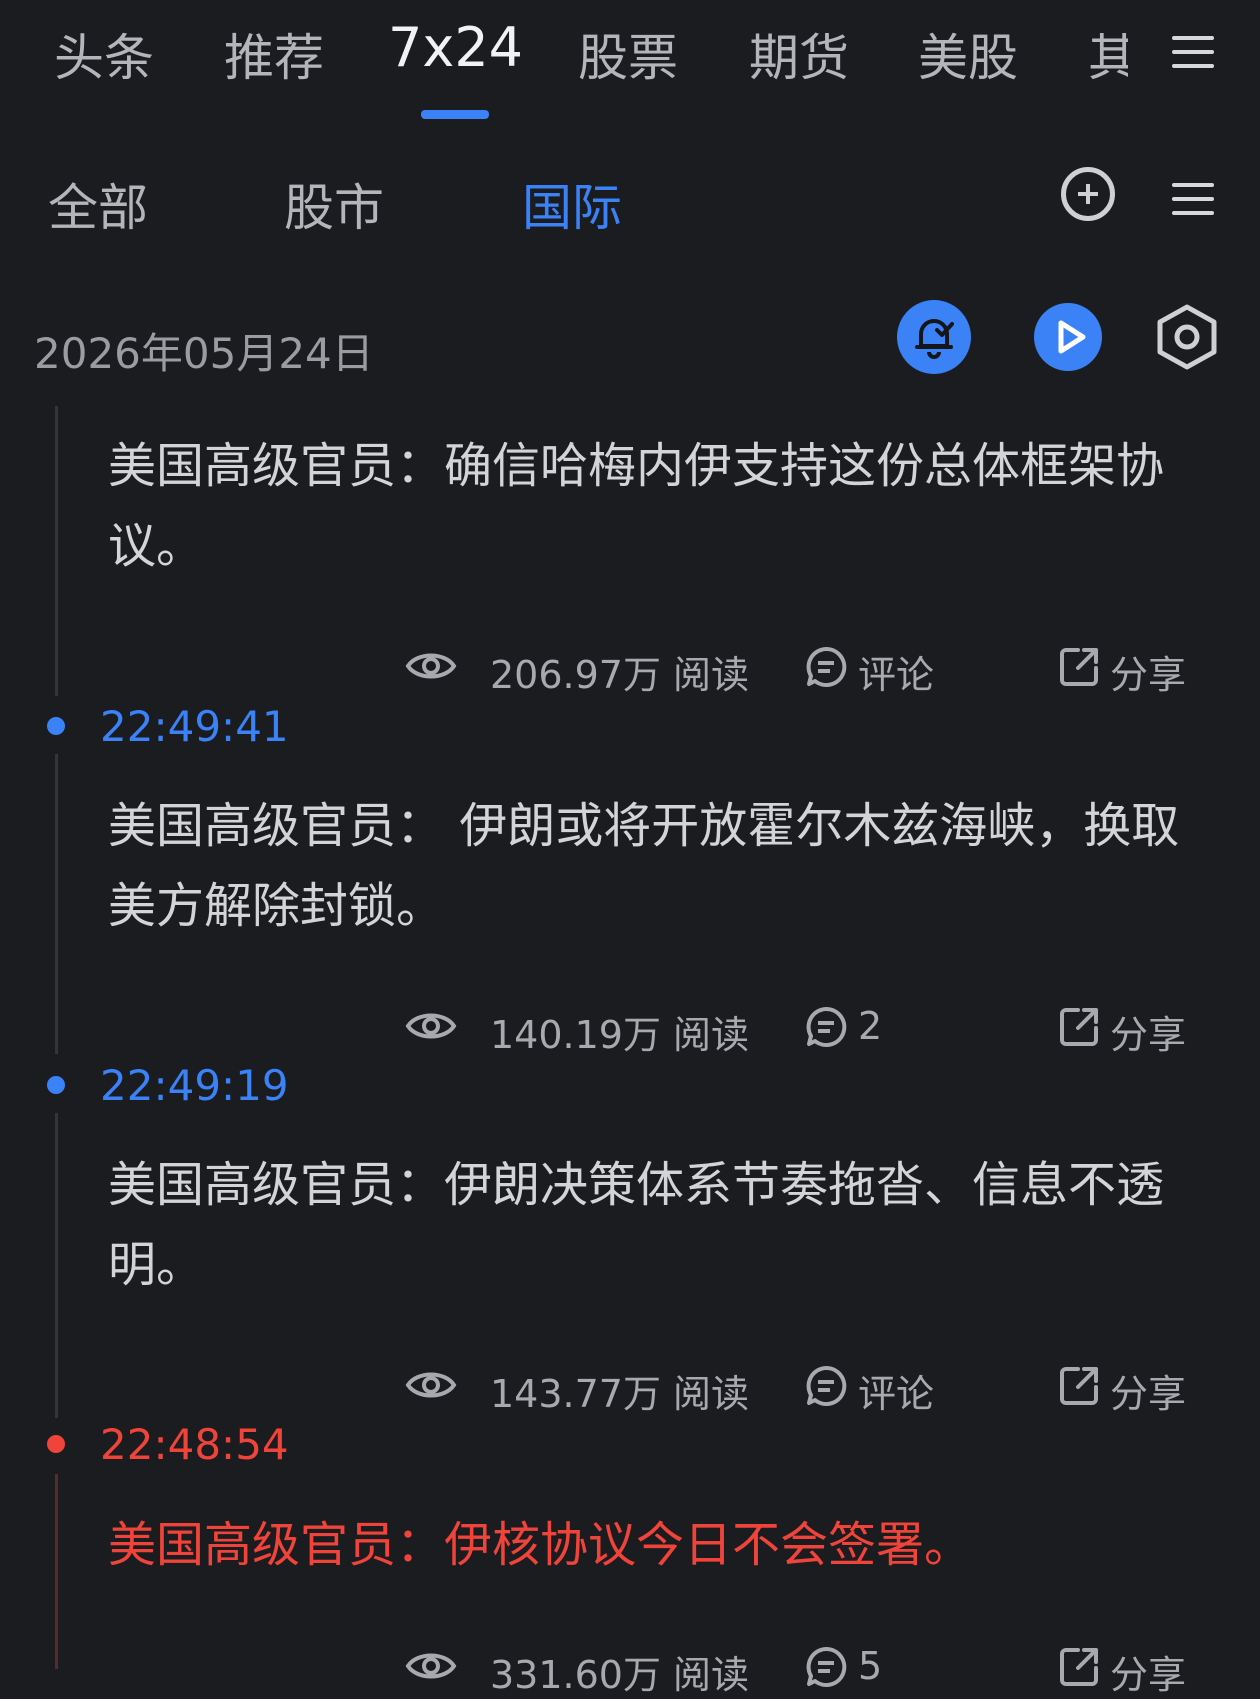 The width and height of the screenshot is (1260, 1699). I want to click on subtab-market: 股市, so click(334, 204).